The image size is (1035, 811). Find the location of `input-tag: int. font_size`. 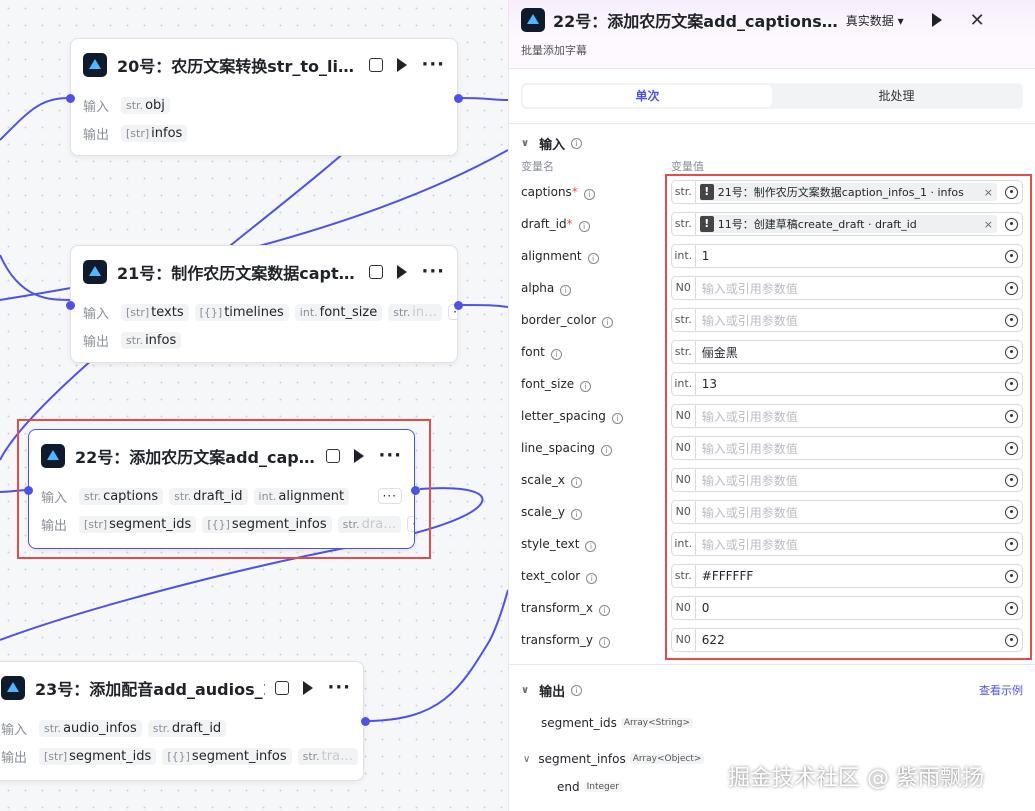

input-tag: int. font_size is located at coordinates (338, 312).